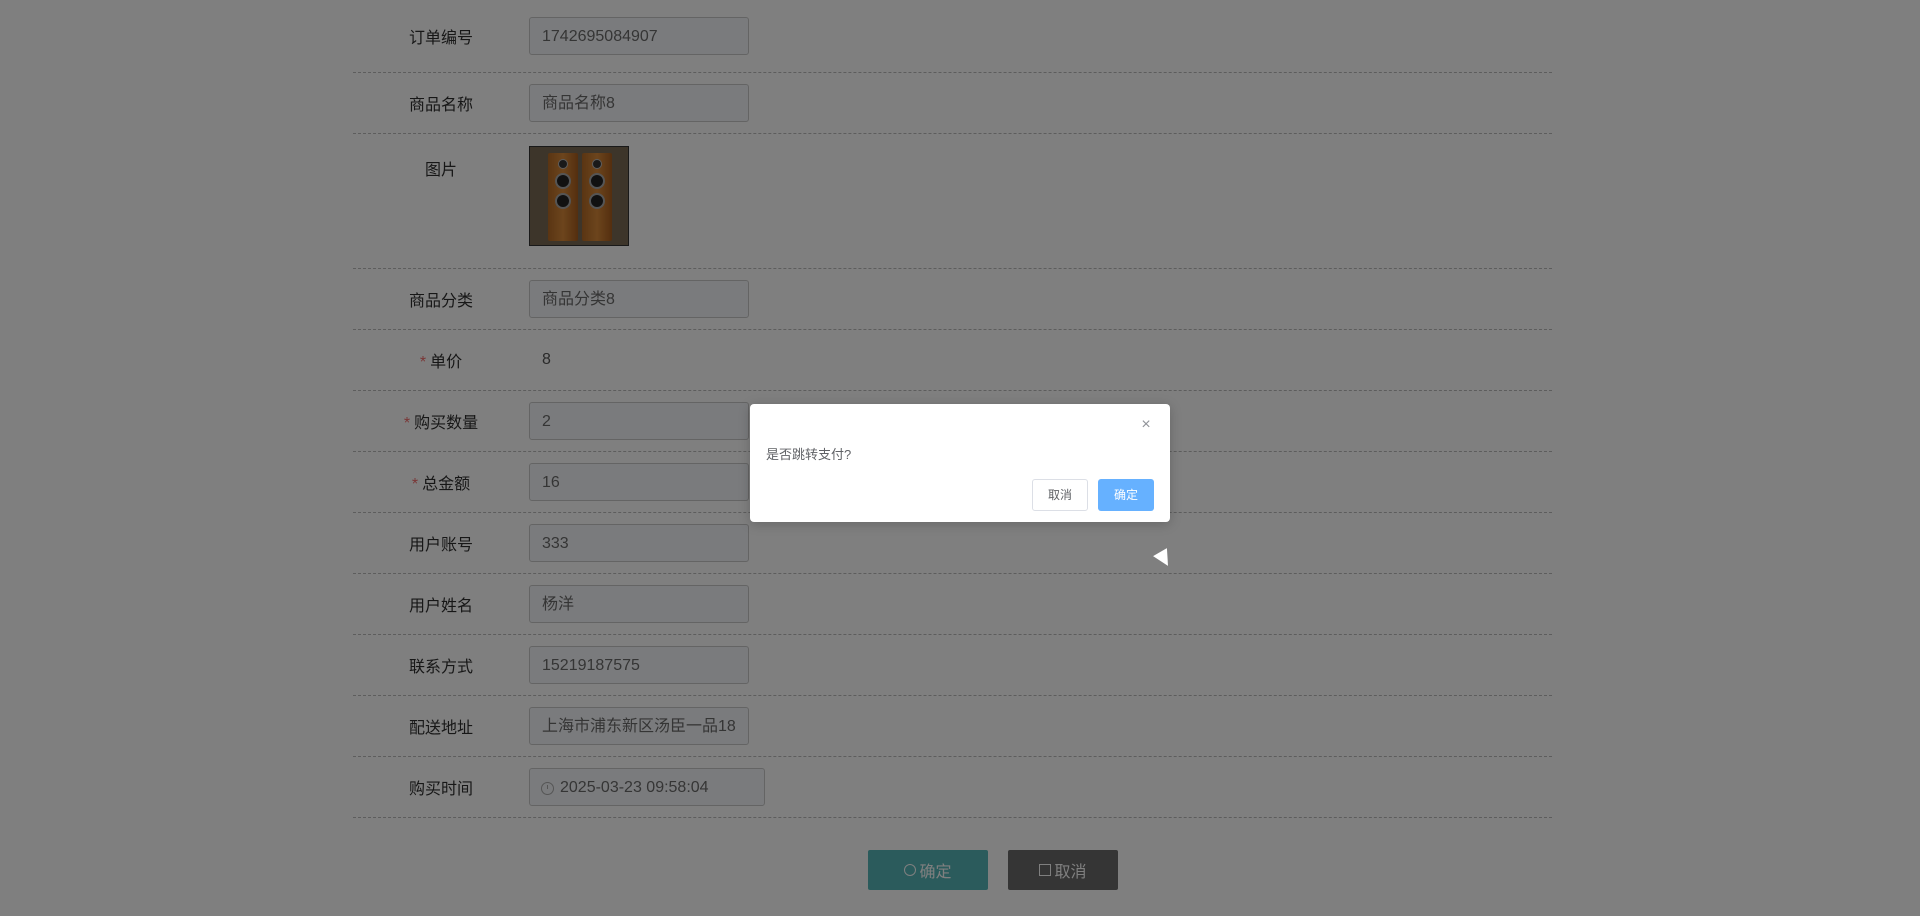  What do you see at coordinates (960, 463) in the screenshot?
I see `confirm-dialog: × 是否跳转支付? 取消 确定` at bounding box center [960, 463].